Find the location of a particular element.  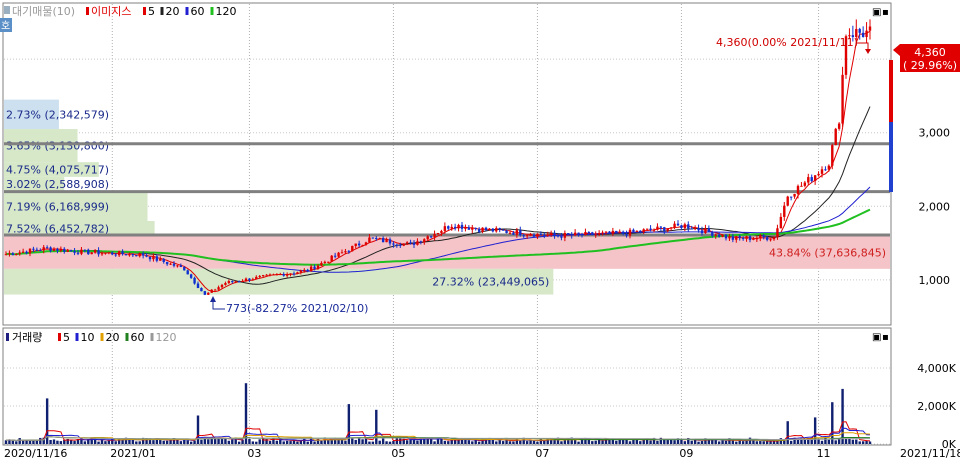

legend-ma-label: 20 is located at coordinates (173, 11).